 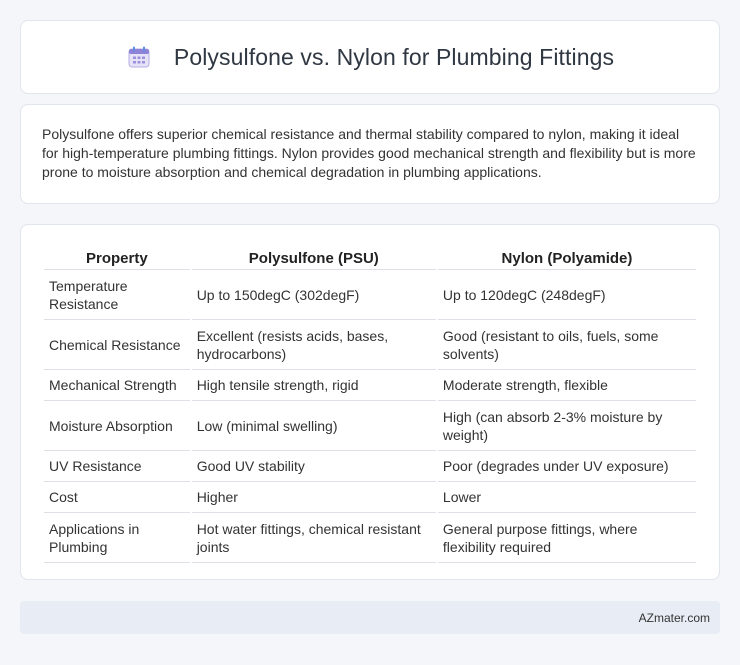 What do you see at coordinates (117, 257) in the screenshot?
I see `column-header-property: Property` at bounding box center [117, 257].